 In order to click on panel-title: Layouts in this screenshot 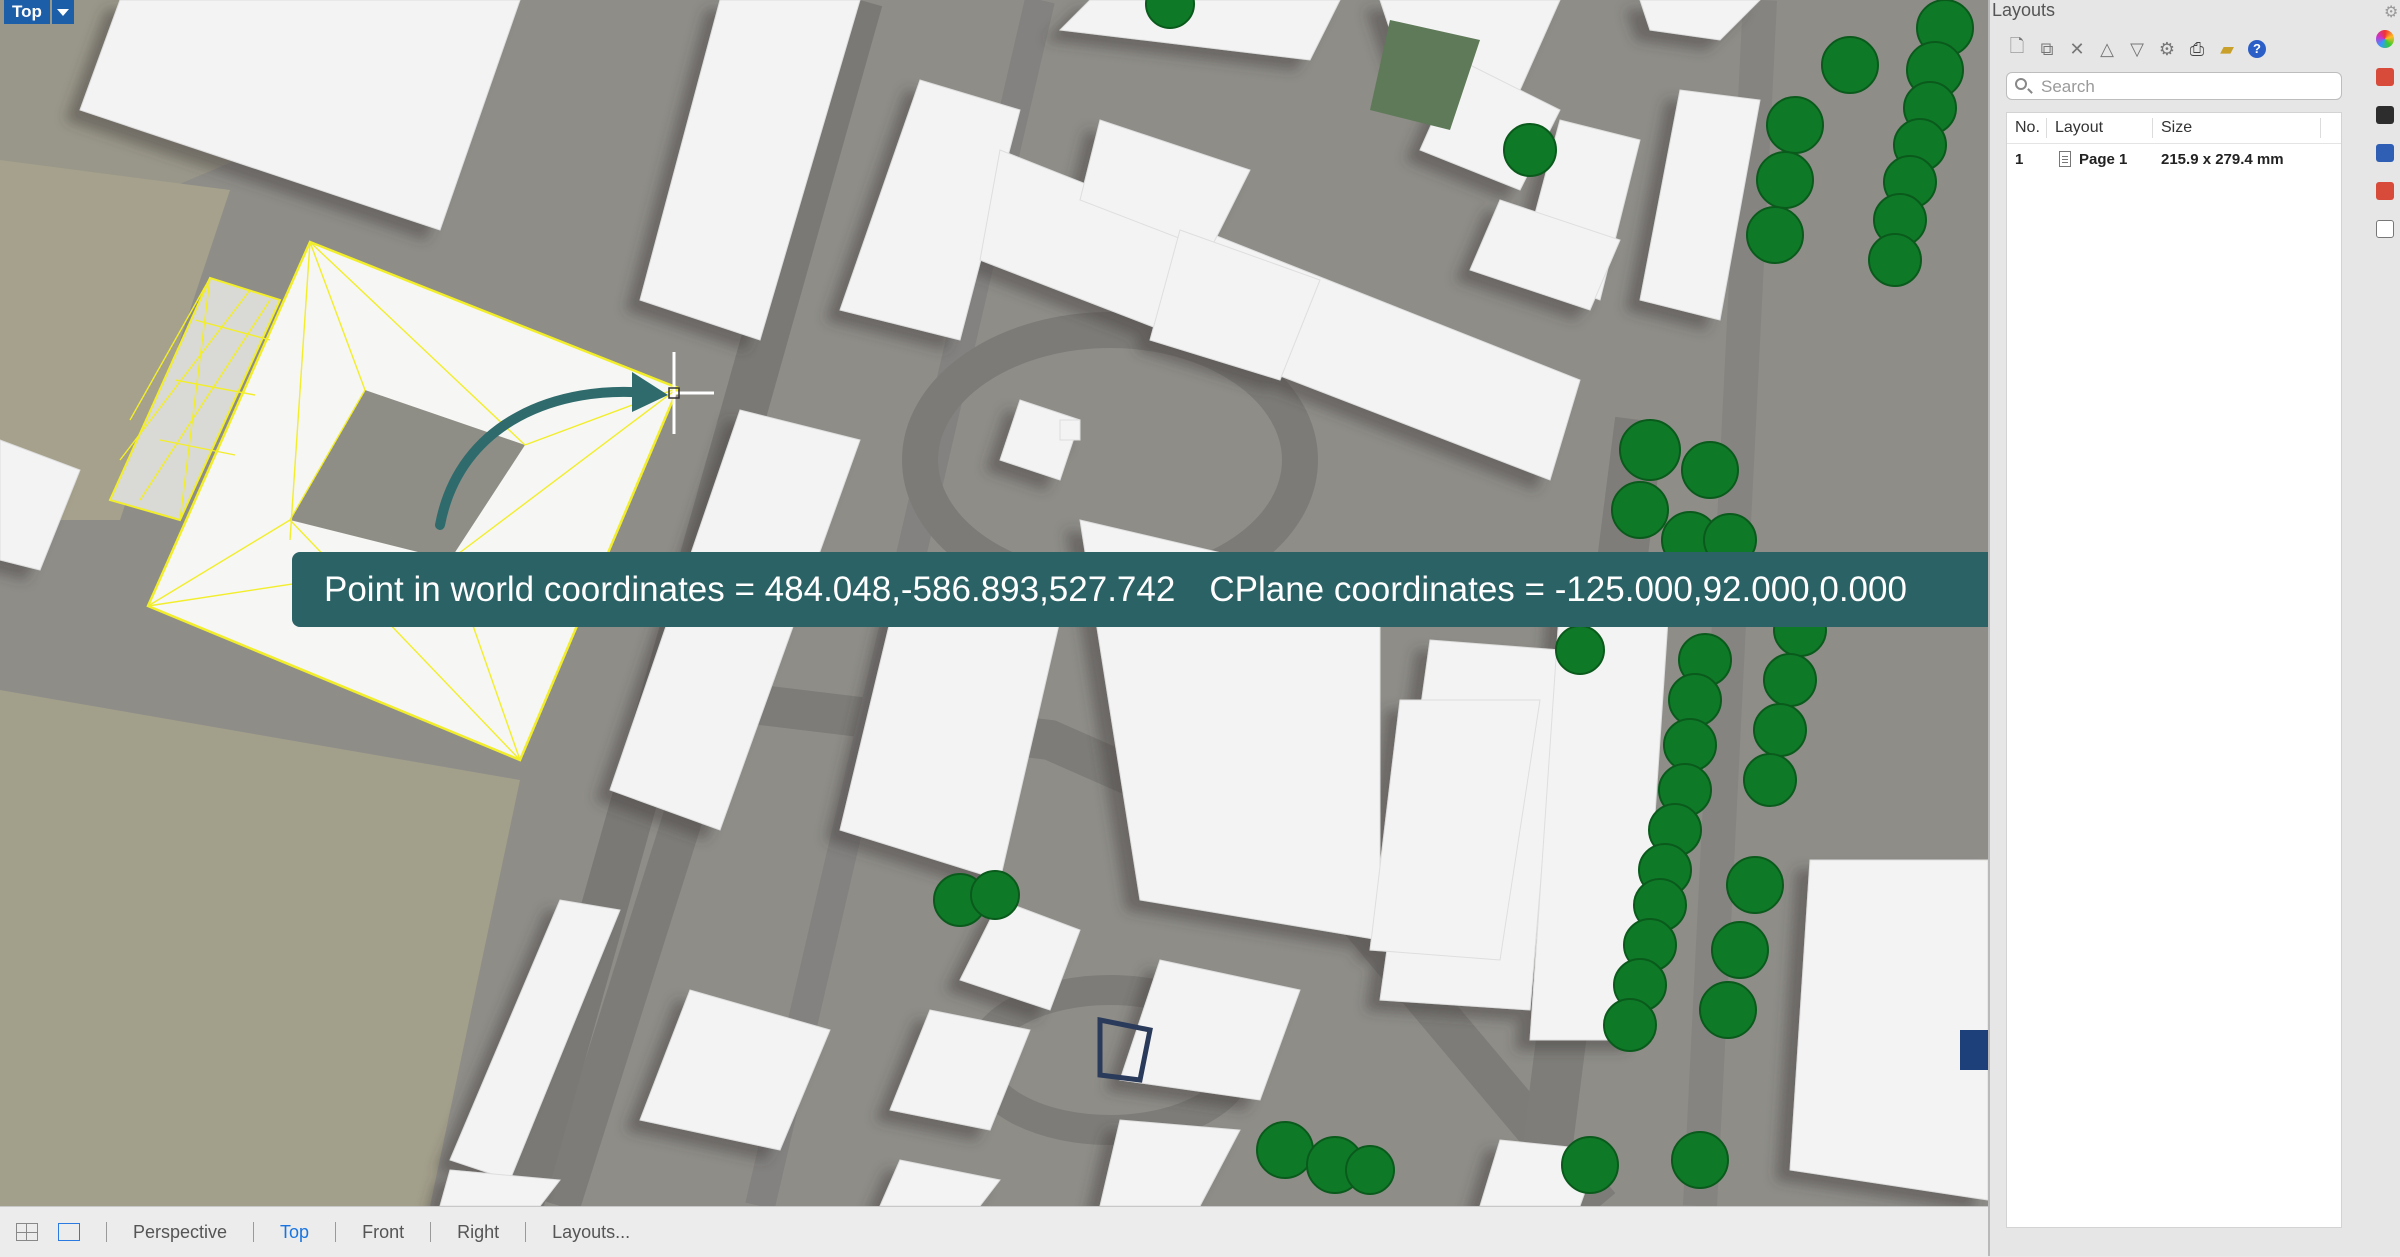, I will do `click(2024, 10)`.